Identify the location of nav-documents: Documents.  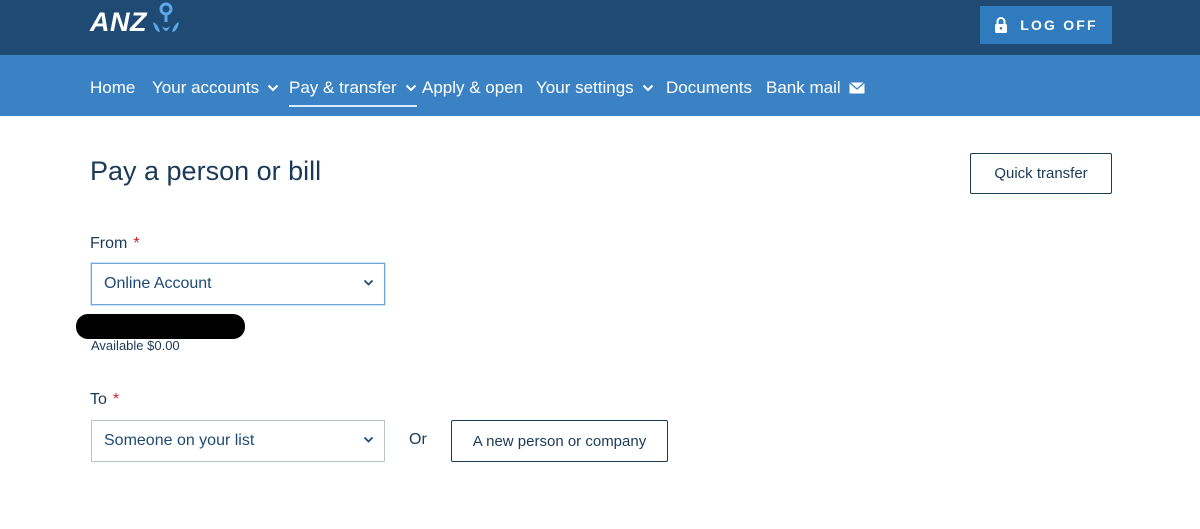
(709, 88).